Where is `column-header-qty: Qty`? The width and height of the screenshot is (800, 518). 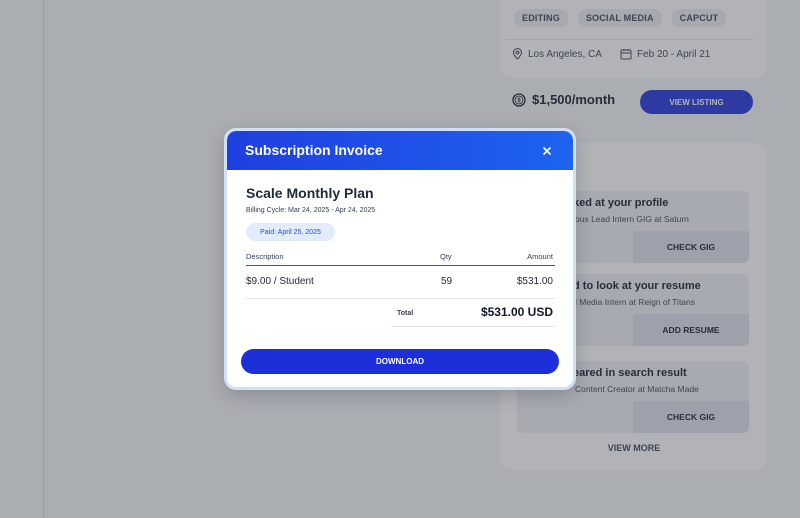
column-header-qty: Qty is located at coordinates (446, 256).